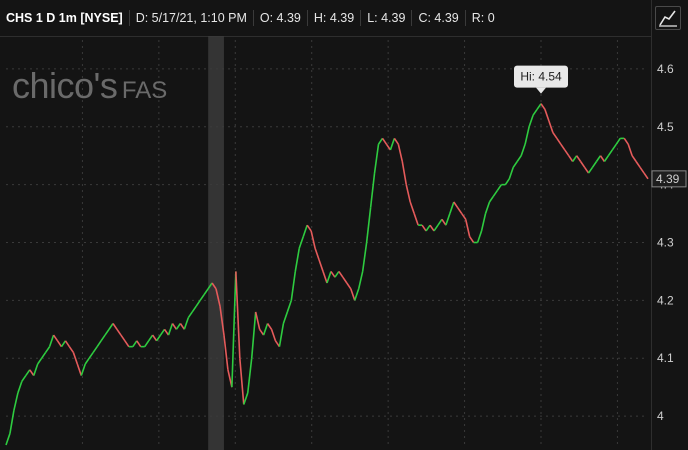 Image resolution: width=688 pixels, height=450 pixels. What do you see at coordinates (541, 79) in the screenshot?
I see `high-callout: Hi: 4.54` at bounding box center [541, 79].